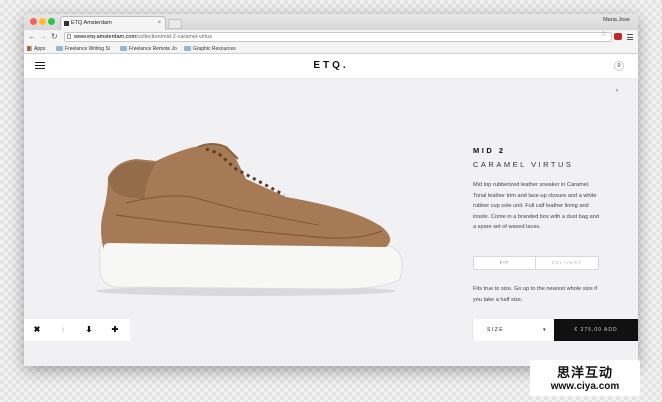  What do you see at coordinates (87, 49) in the screenshot?
I see `bookmark-label: Freelance Writing Si` at bounding box center [87, 49].